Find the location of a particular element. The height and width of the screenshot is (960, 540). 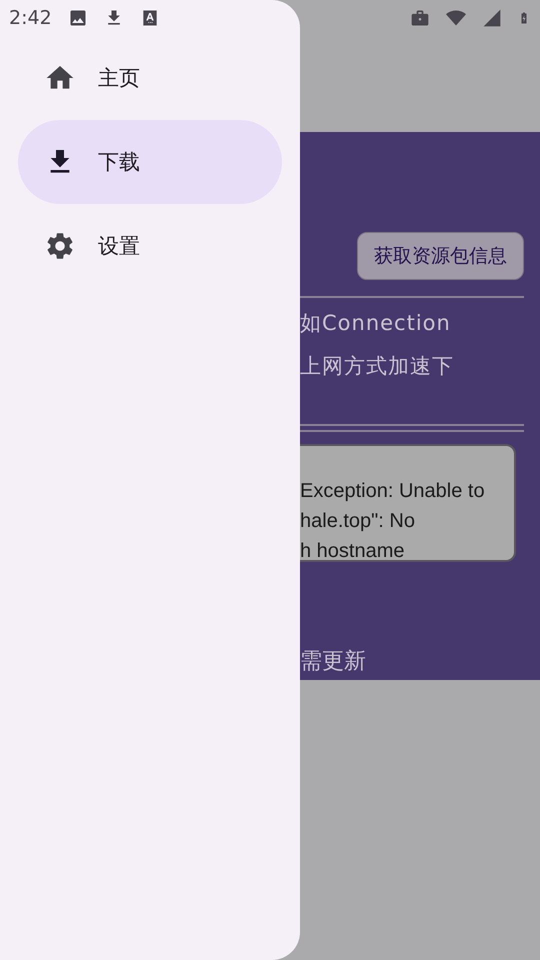

drawer-item: 下载 is located at coordinates (150, 162).